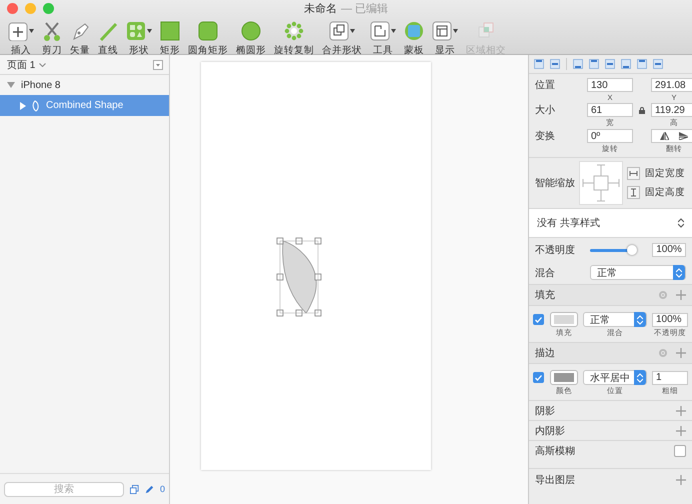 The height and width of the screenshot is (504, 692). I want to click on property-label: 混合, so click(545, 273).